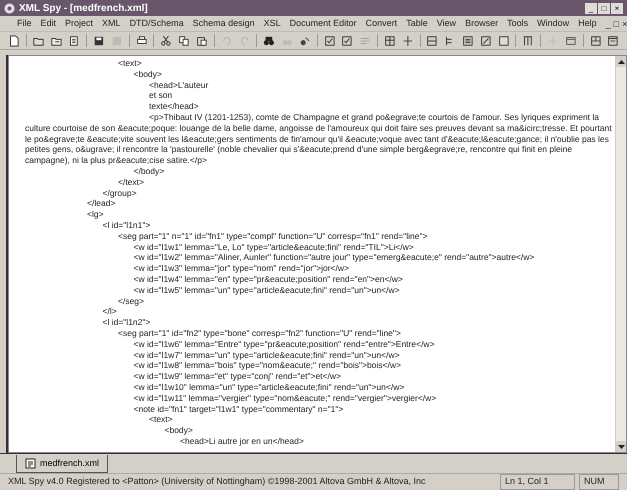 The height and width of the screenshot is (490, 627). Describe the element at coordinates (273, 247) in the screenshot. I see `code-line: <w id="l1w1" lemma="Le, Lo" type="article&eacute;fini" rend="TIL">Li</w>` at that location.